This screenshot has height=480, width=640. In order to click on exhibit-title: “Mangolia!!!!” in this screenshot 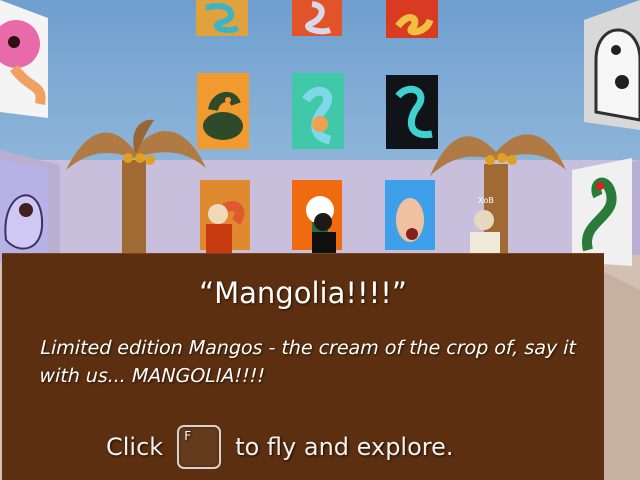, I will do `click(303, 293)`.